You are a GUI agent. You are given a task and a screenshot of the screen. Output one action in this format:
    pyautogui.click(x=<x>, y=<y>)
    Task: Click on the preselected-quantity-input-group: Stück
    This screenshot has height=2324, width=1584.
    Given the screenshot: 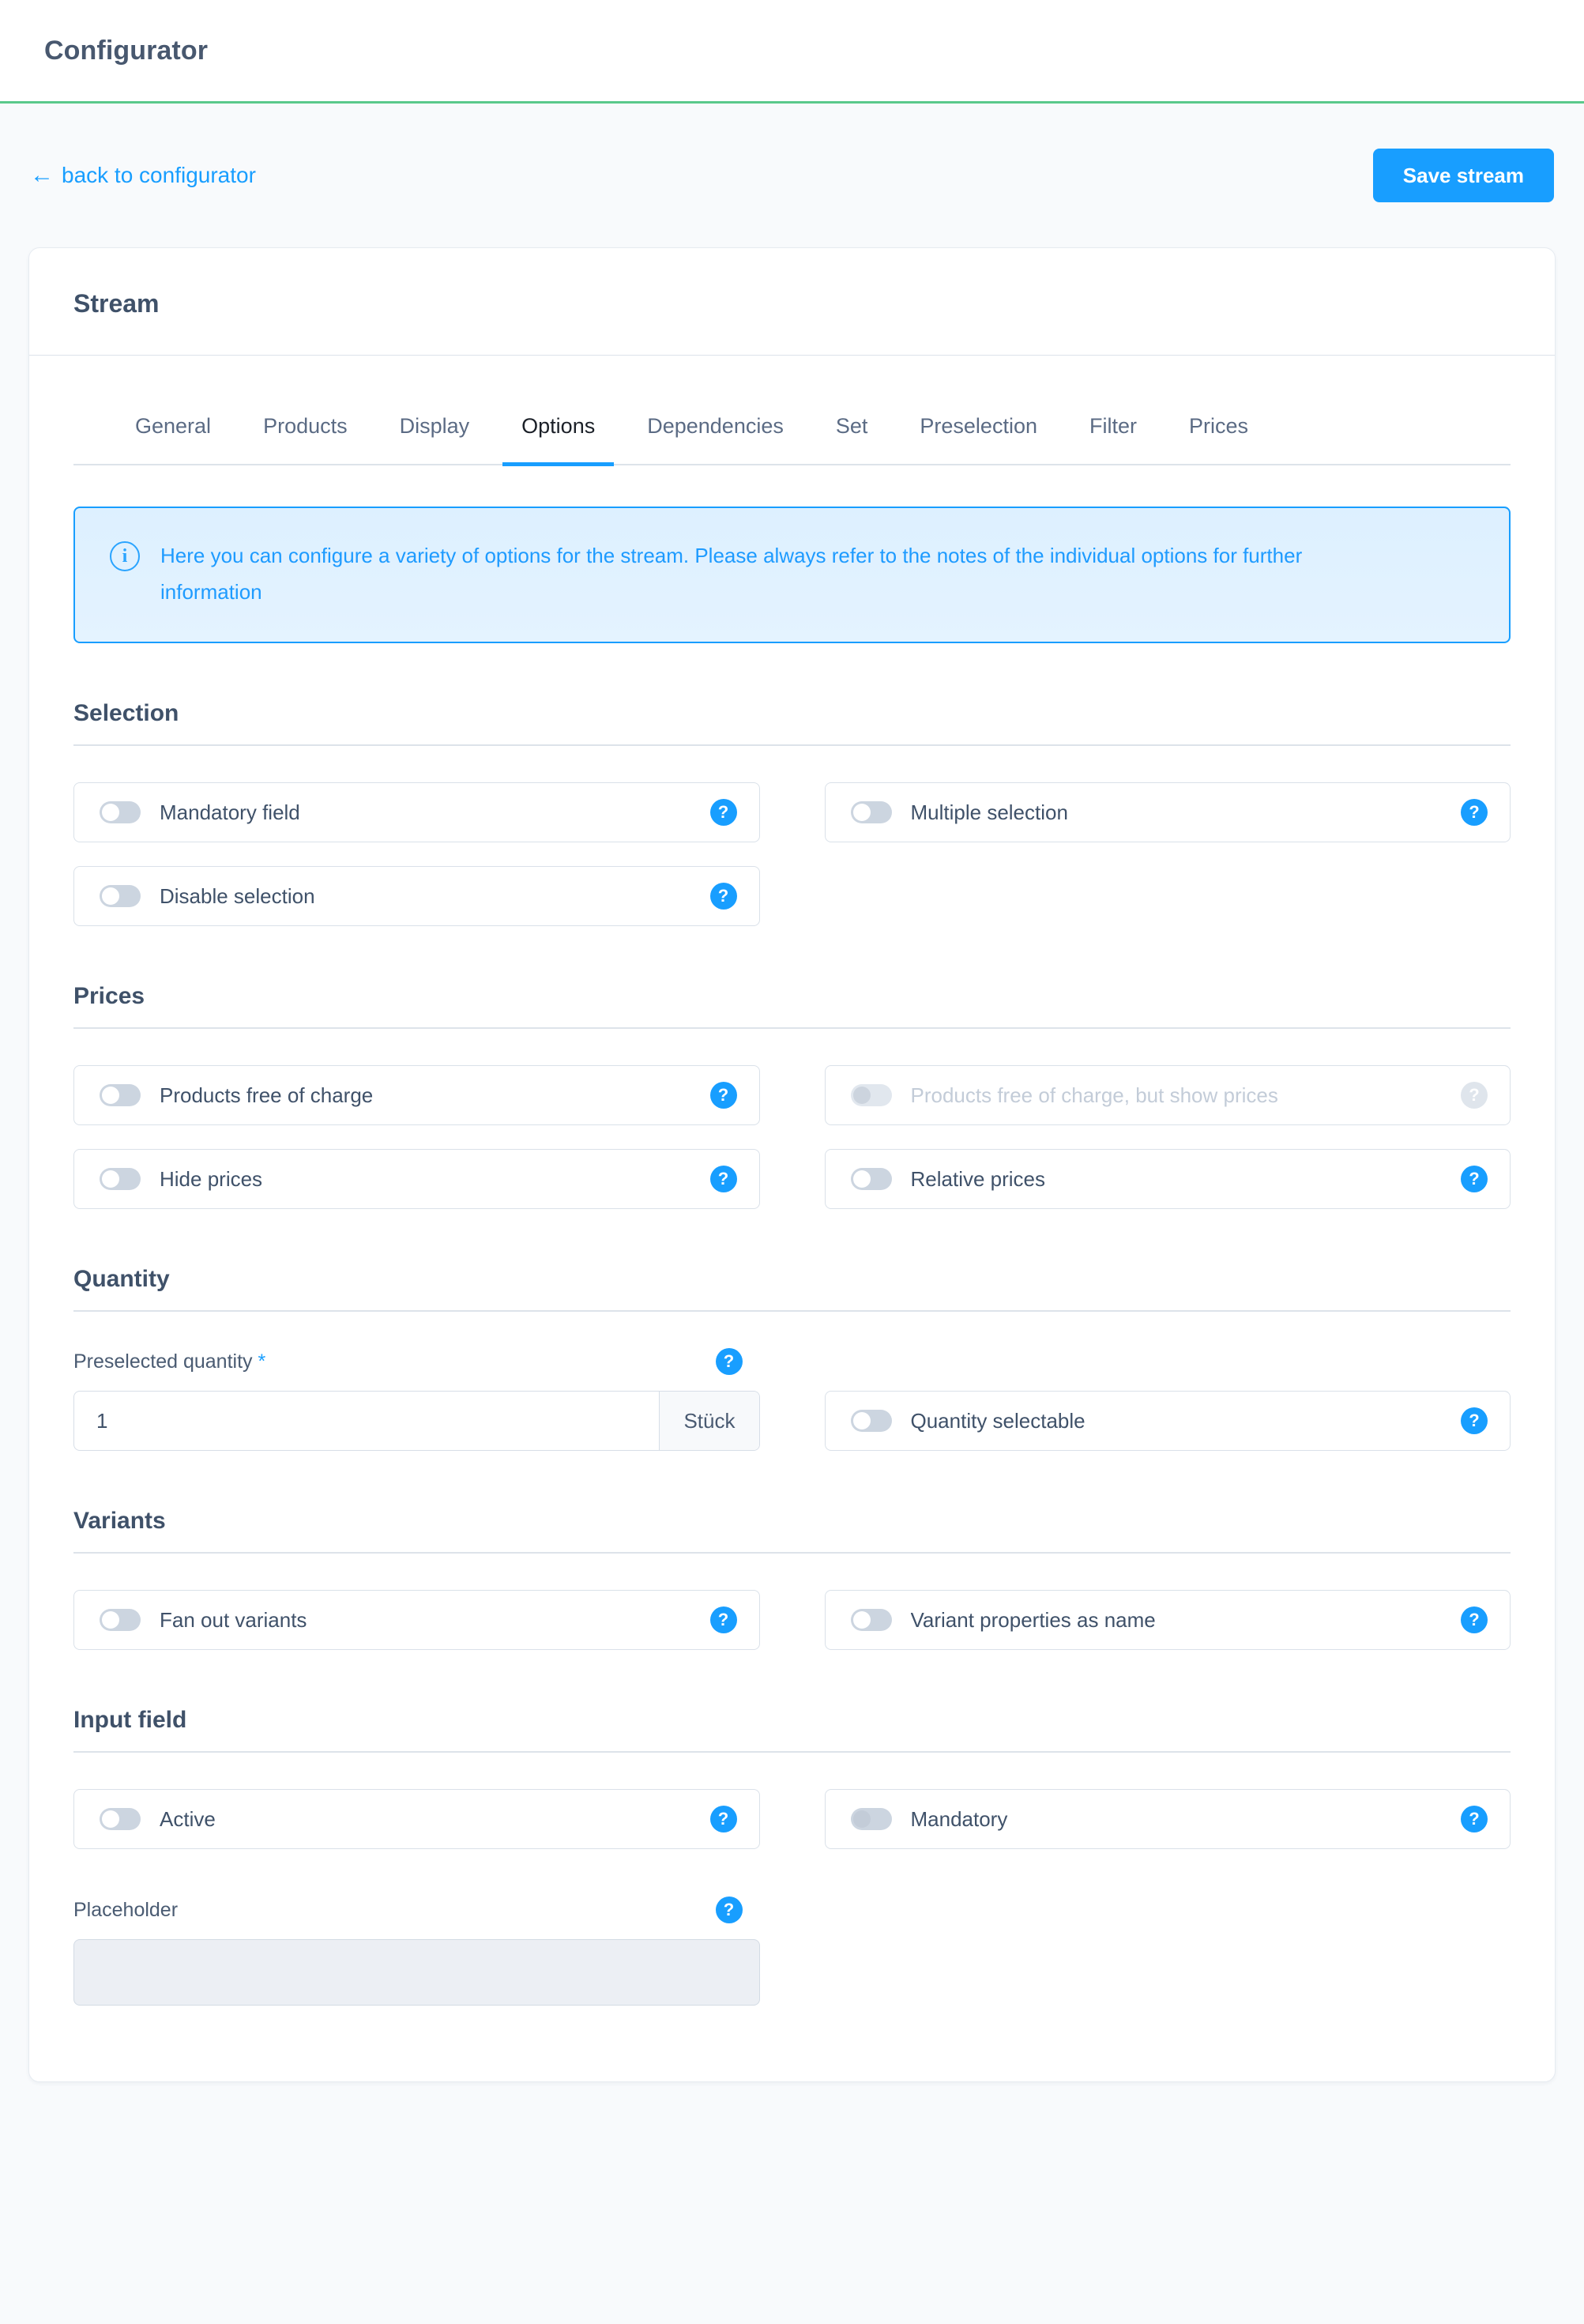 What is the action you would take?
    pyautogui.click(x=417, y=1421)
    